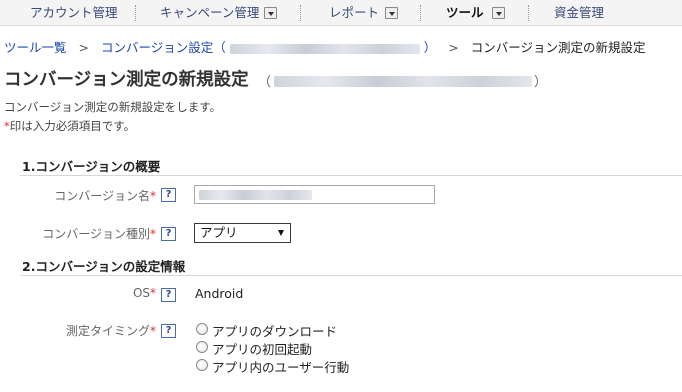  Describe the element at coordinates (126, 80) in the screenshot. I see `page-title: コンバージョン測定の新規設定` at that location.